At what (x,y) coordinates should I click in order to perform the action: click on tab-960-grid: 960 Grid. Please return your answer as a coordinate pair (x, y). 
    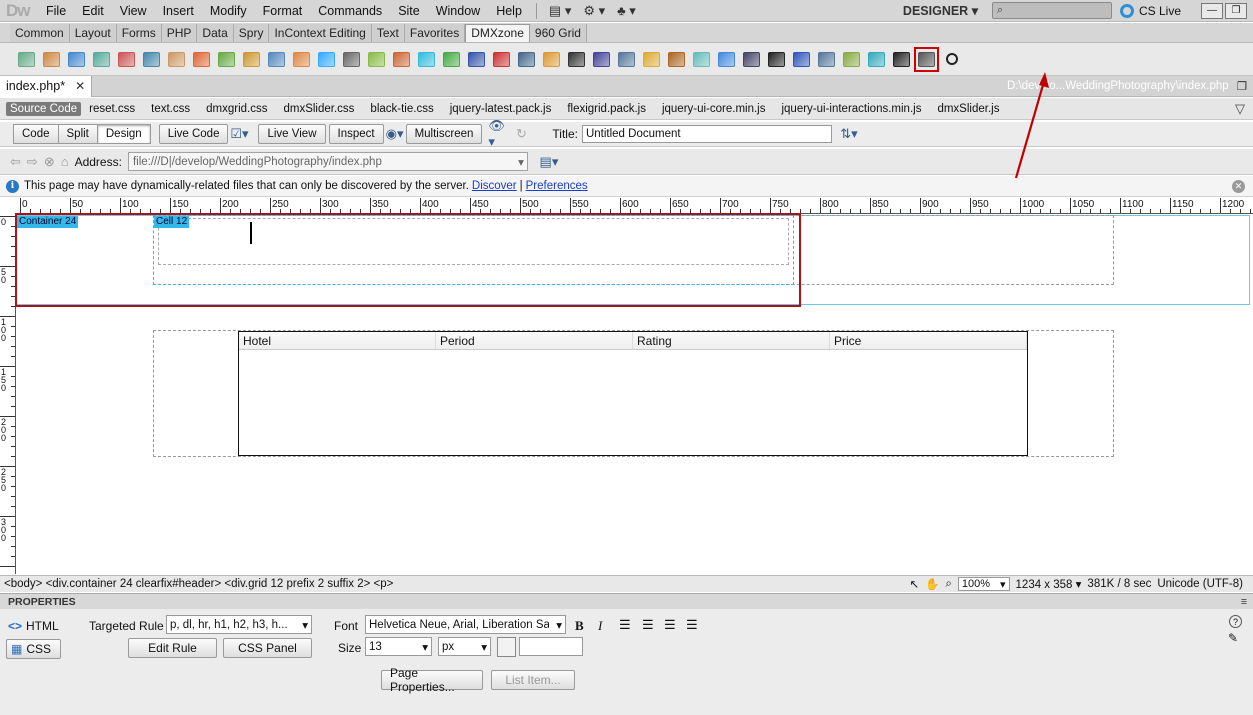
    Looking at the image, I should click on (558, 32).